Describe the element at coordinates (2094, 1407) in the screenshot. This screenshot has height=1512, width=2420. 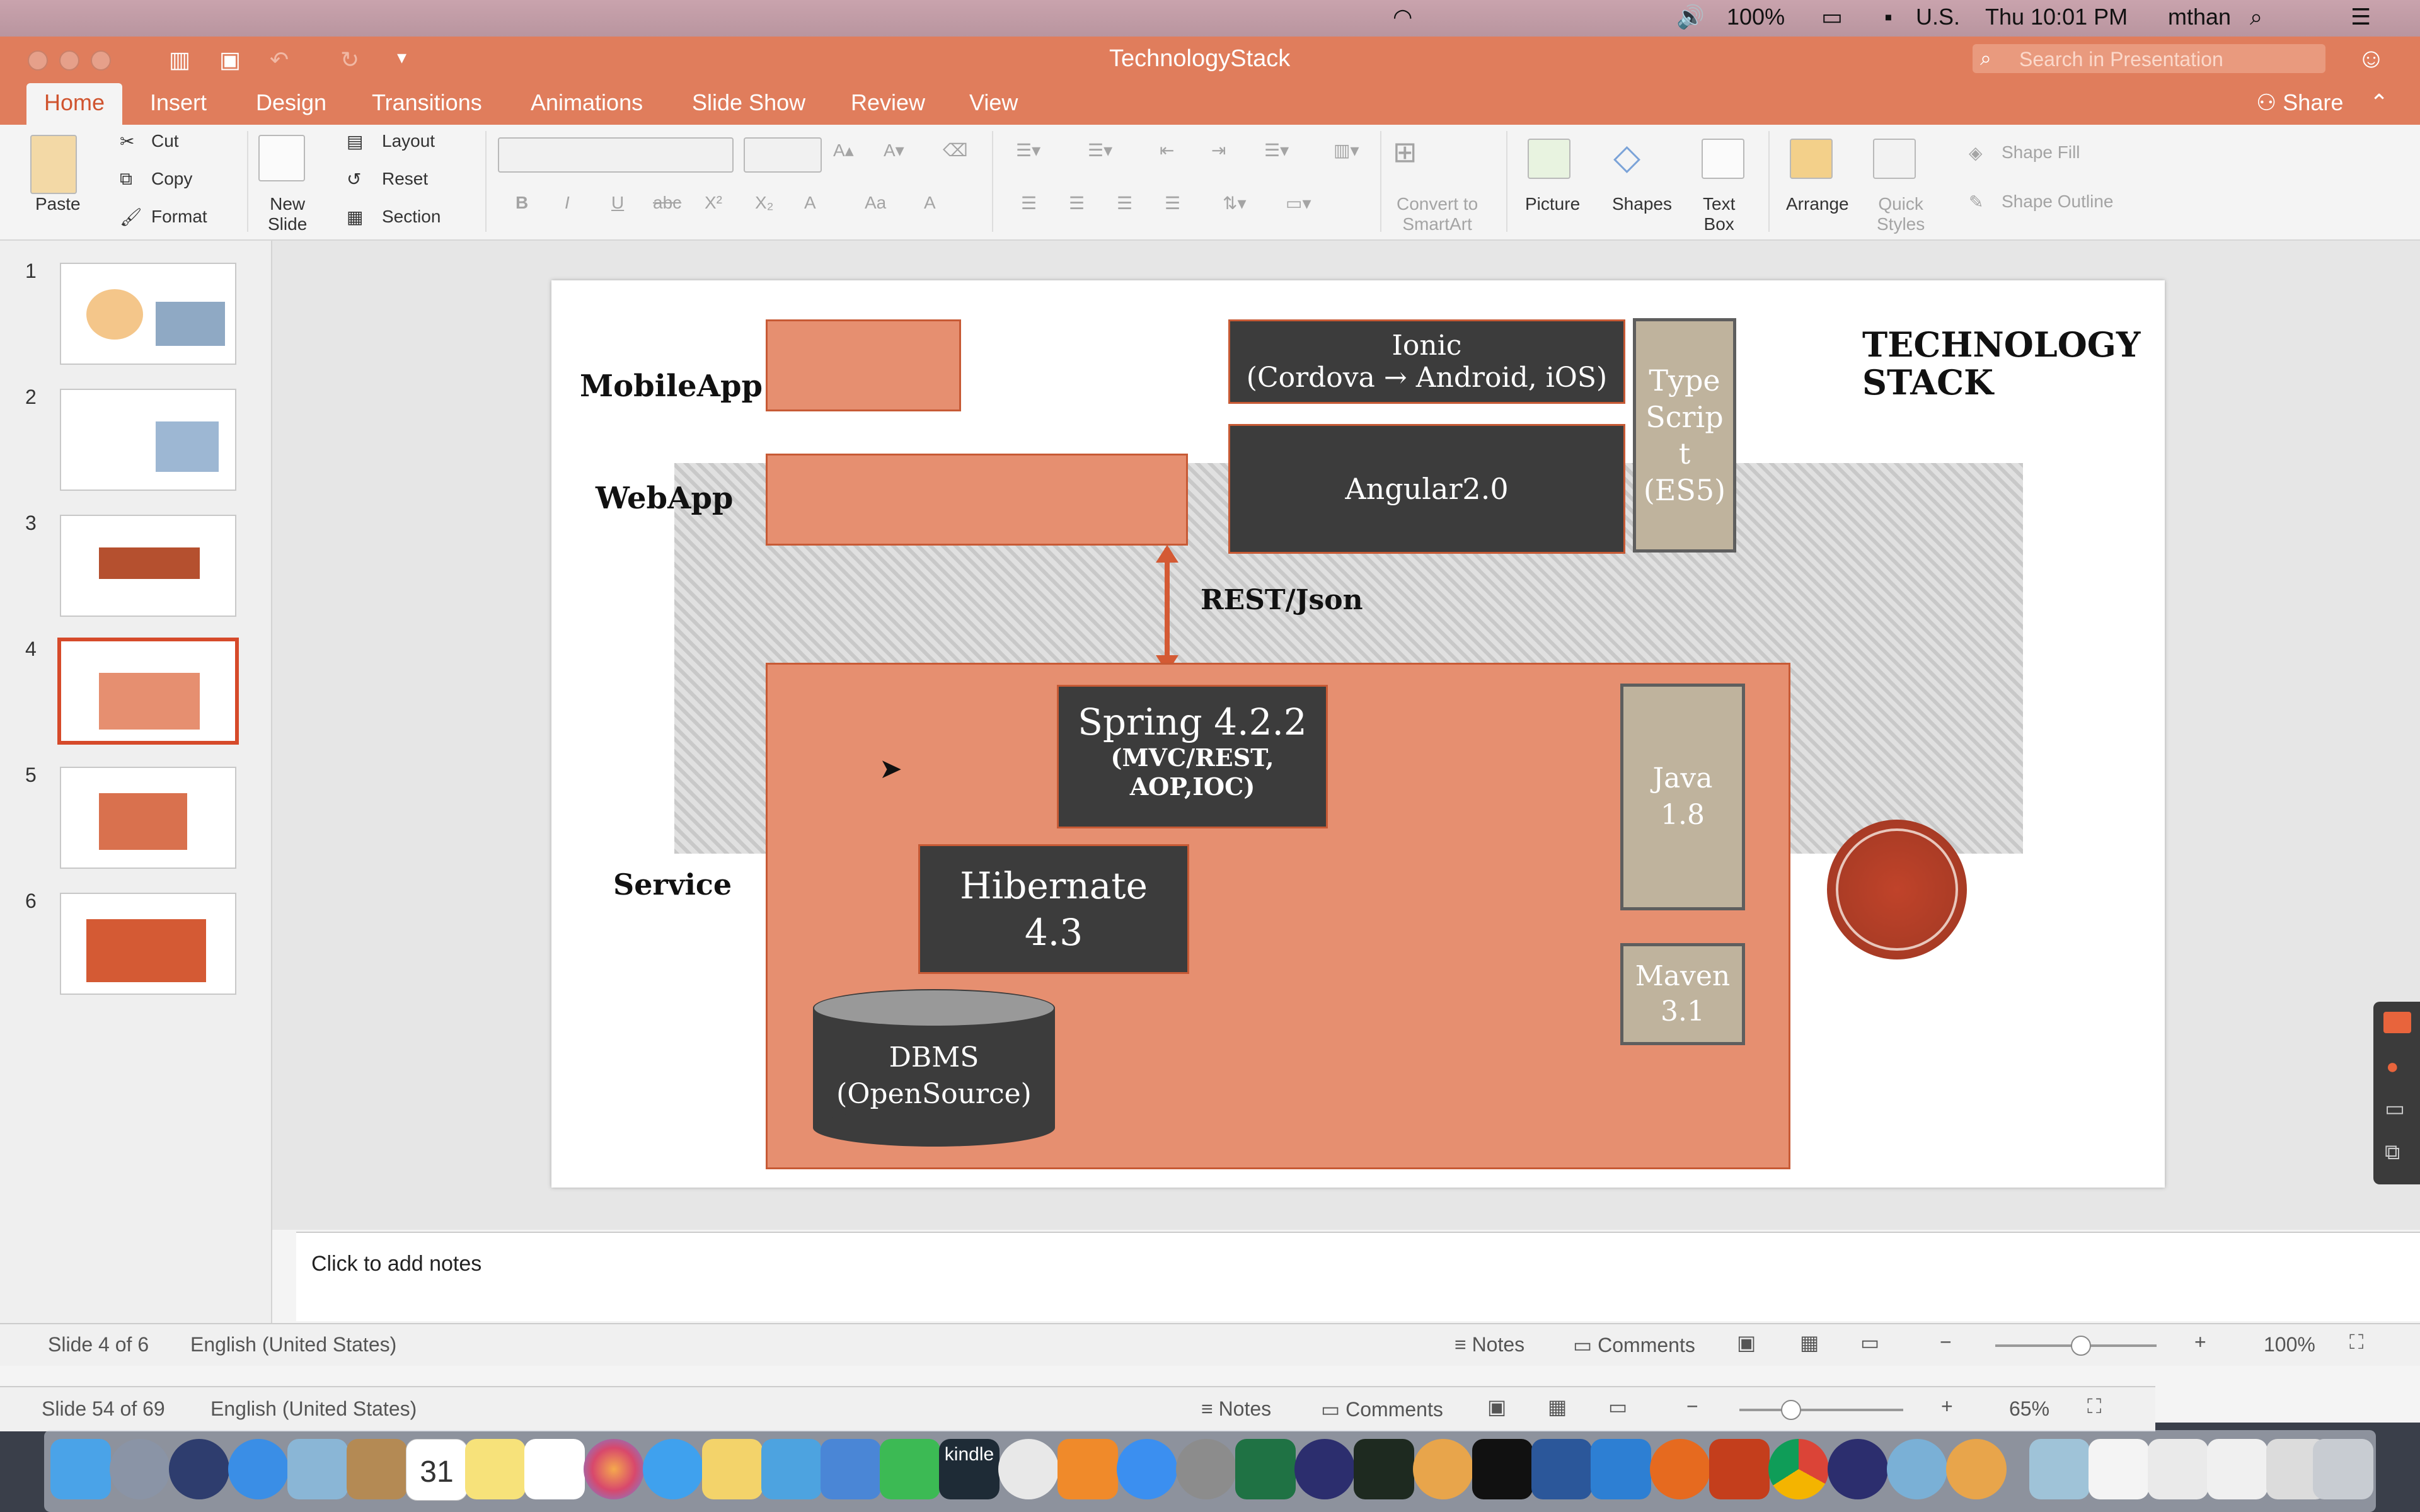
I see `bg-fit-icon: ⛶` at that location.